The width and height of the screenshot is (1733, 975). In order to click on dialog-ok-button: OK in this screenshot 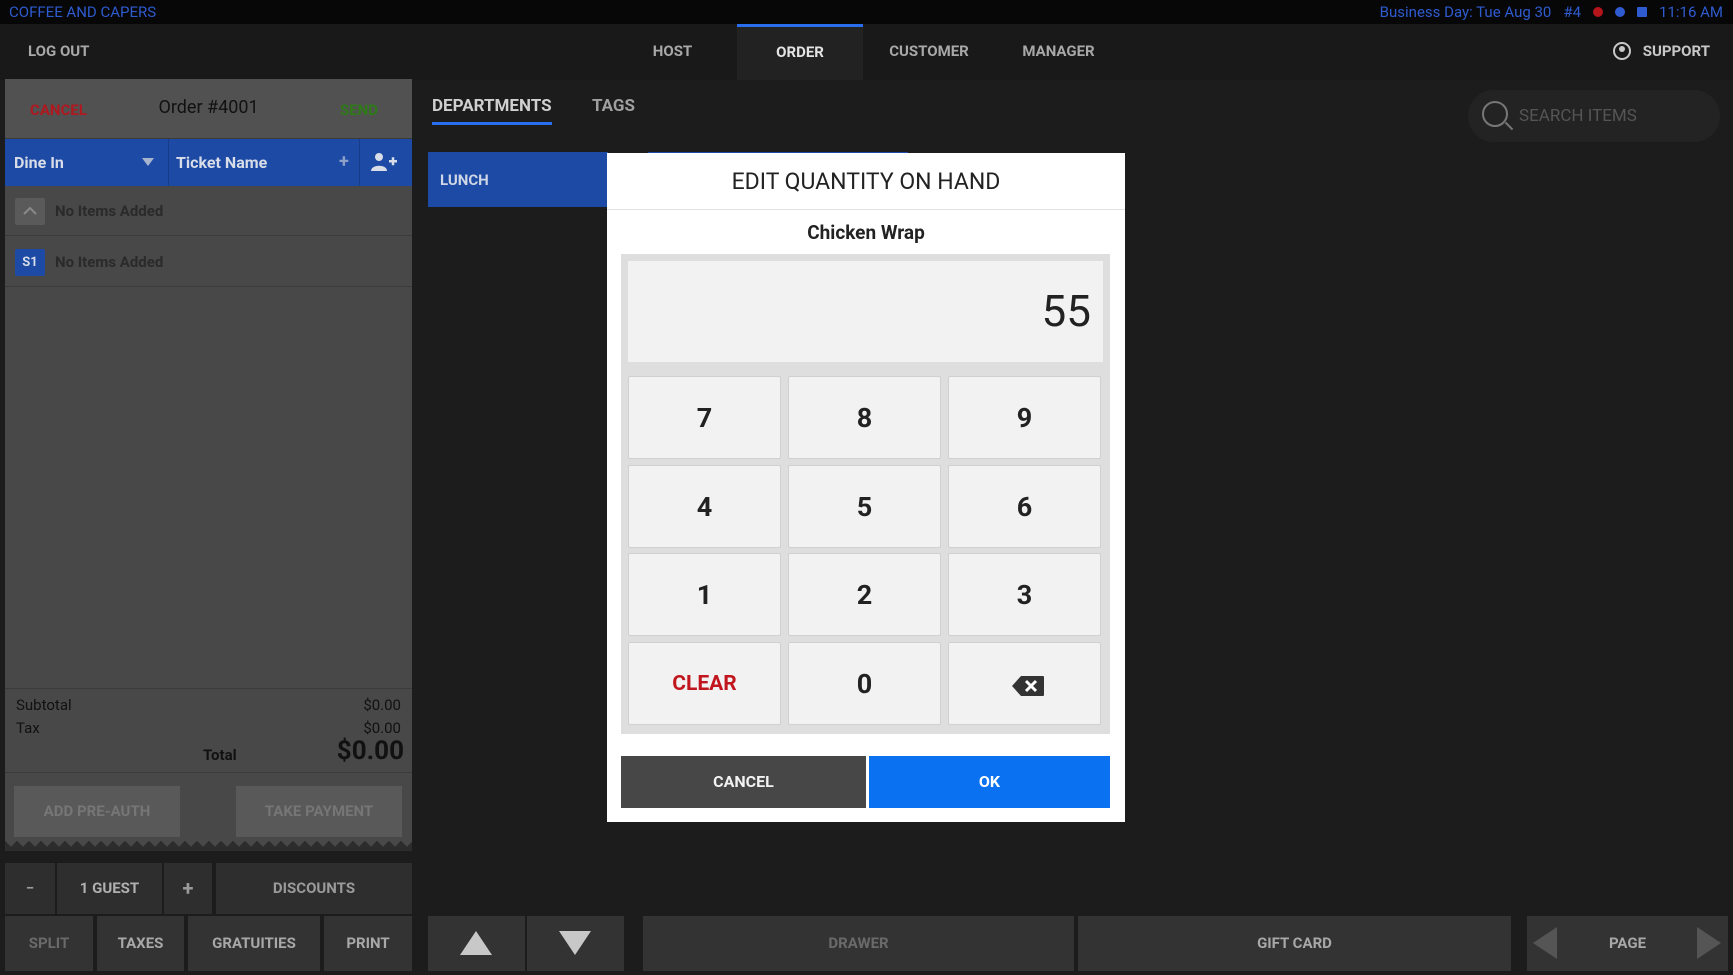, I will do `click(989, 782)`.